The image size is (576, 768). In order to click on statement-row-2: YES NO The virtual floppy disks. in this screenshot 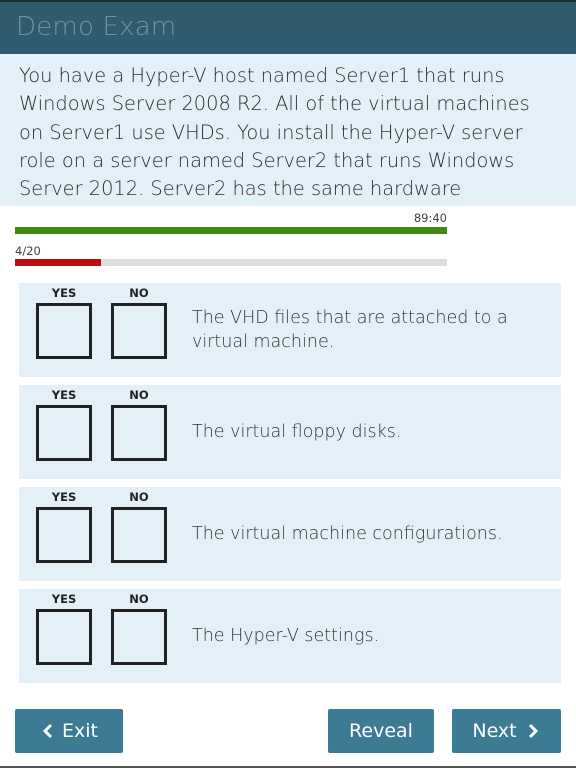, I will do `click(290, 432)`.